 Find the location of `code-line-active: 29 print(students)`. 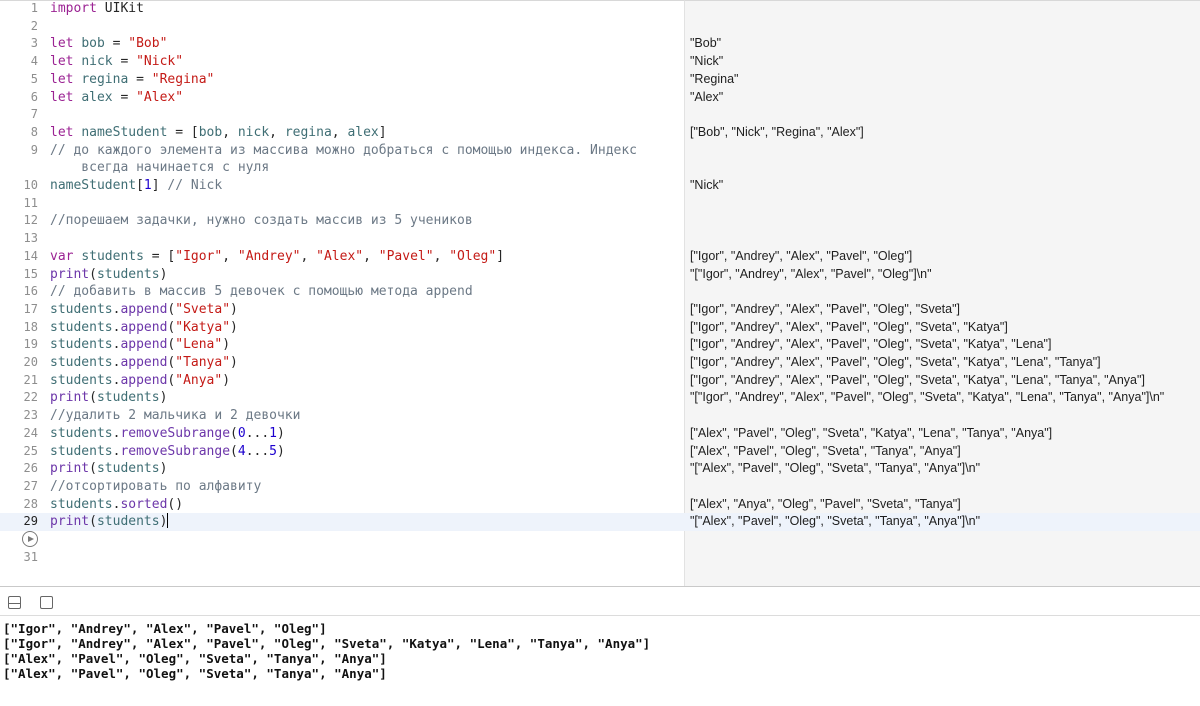

code-line-active: 29 print(students) is located at coordinates (600, 522).